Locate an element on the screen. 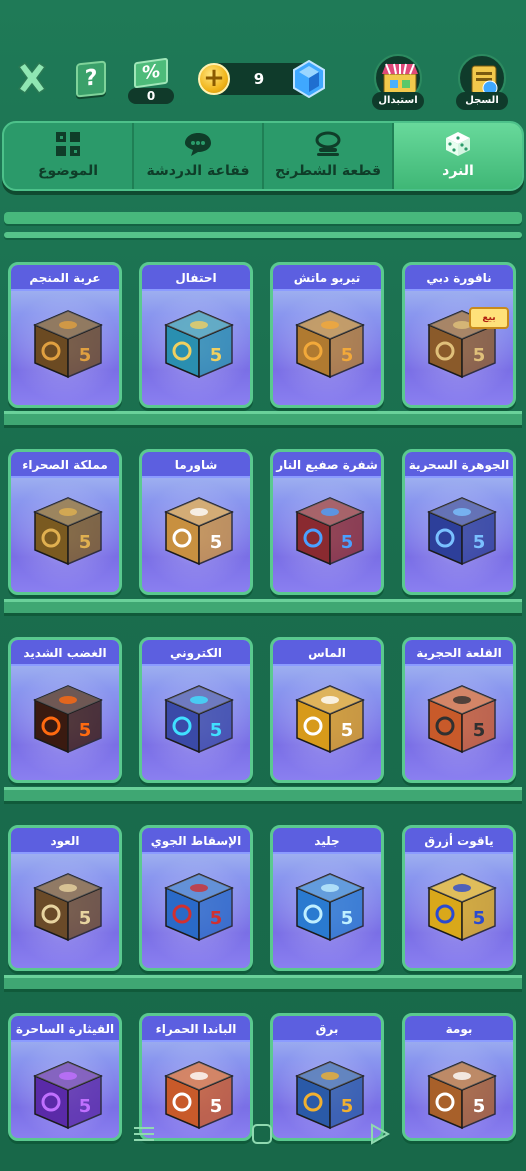 The image size is (526, 1171). discount-count: 0 is located at coordinates (151, 96).